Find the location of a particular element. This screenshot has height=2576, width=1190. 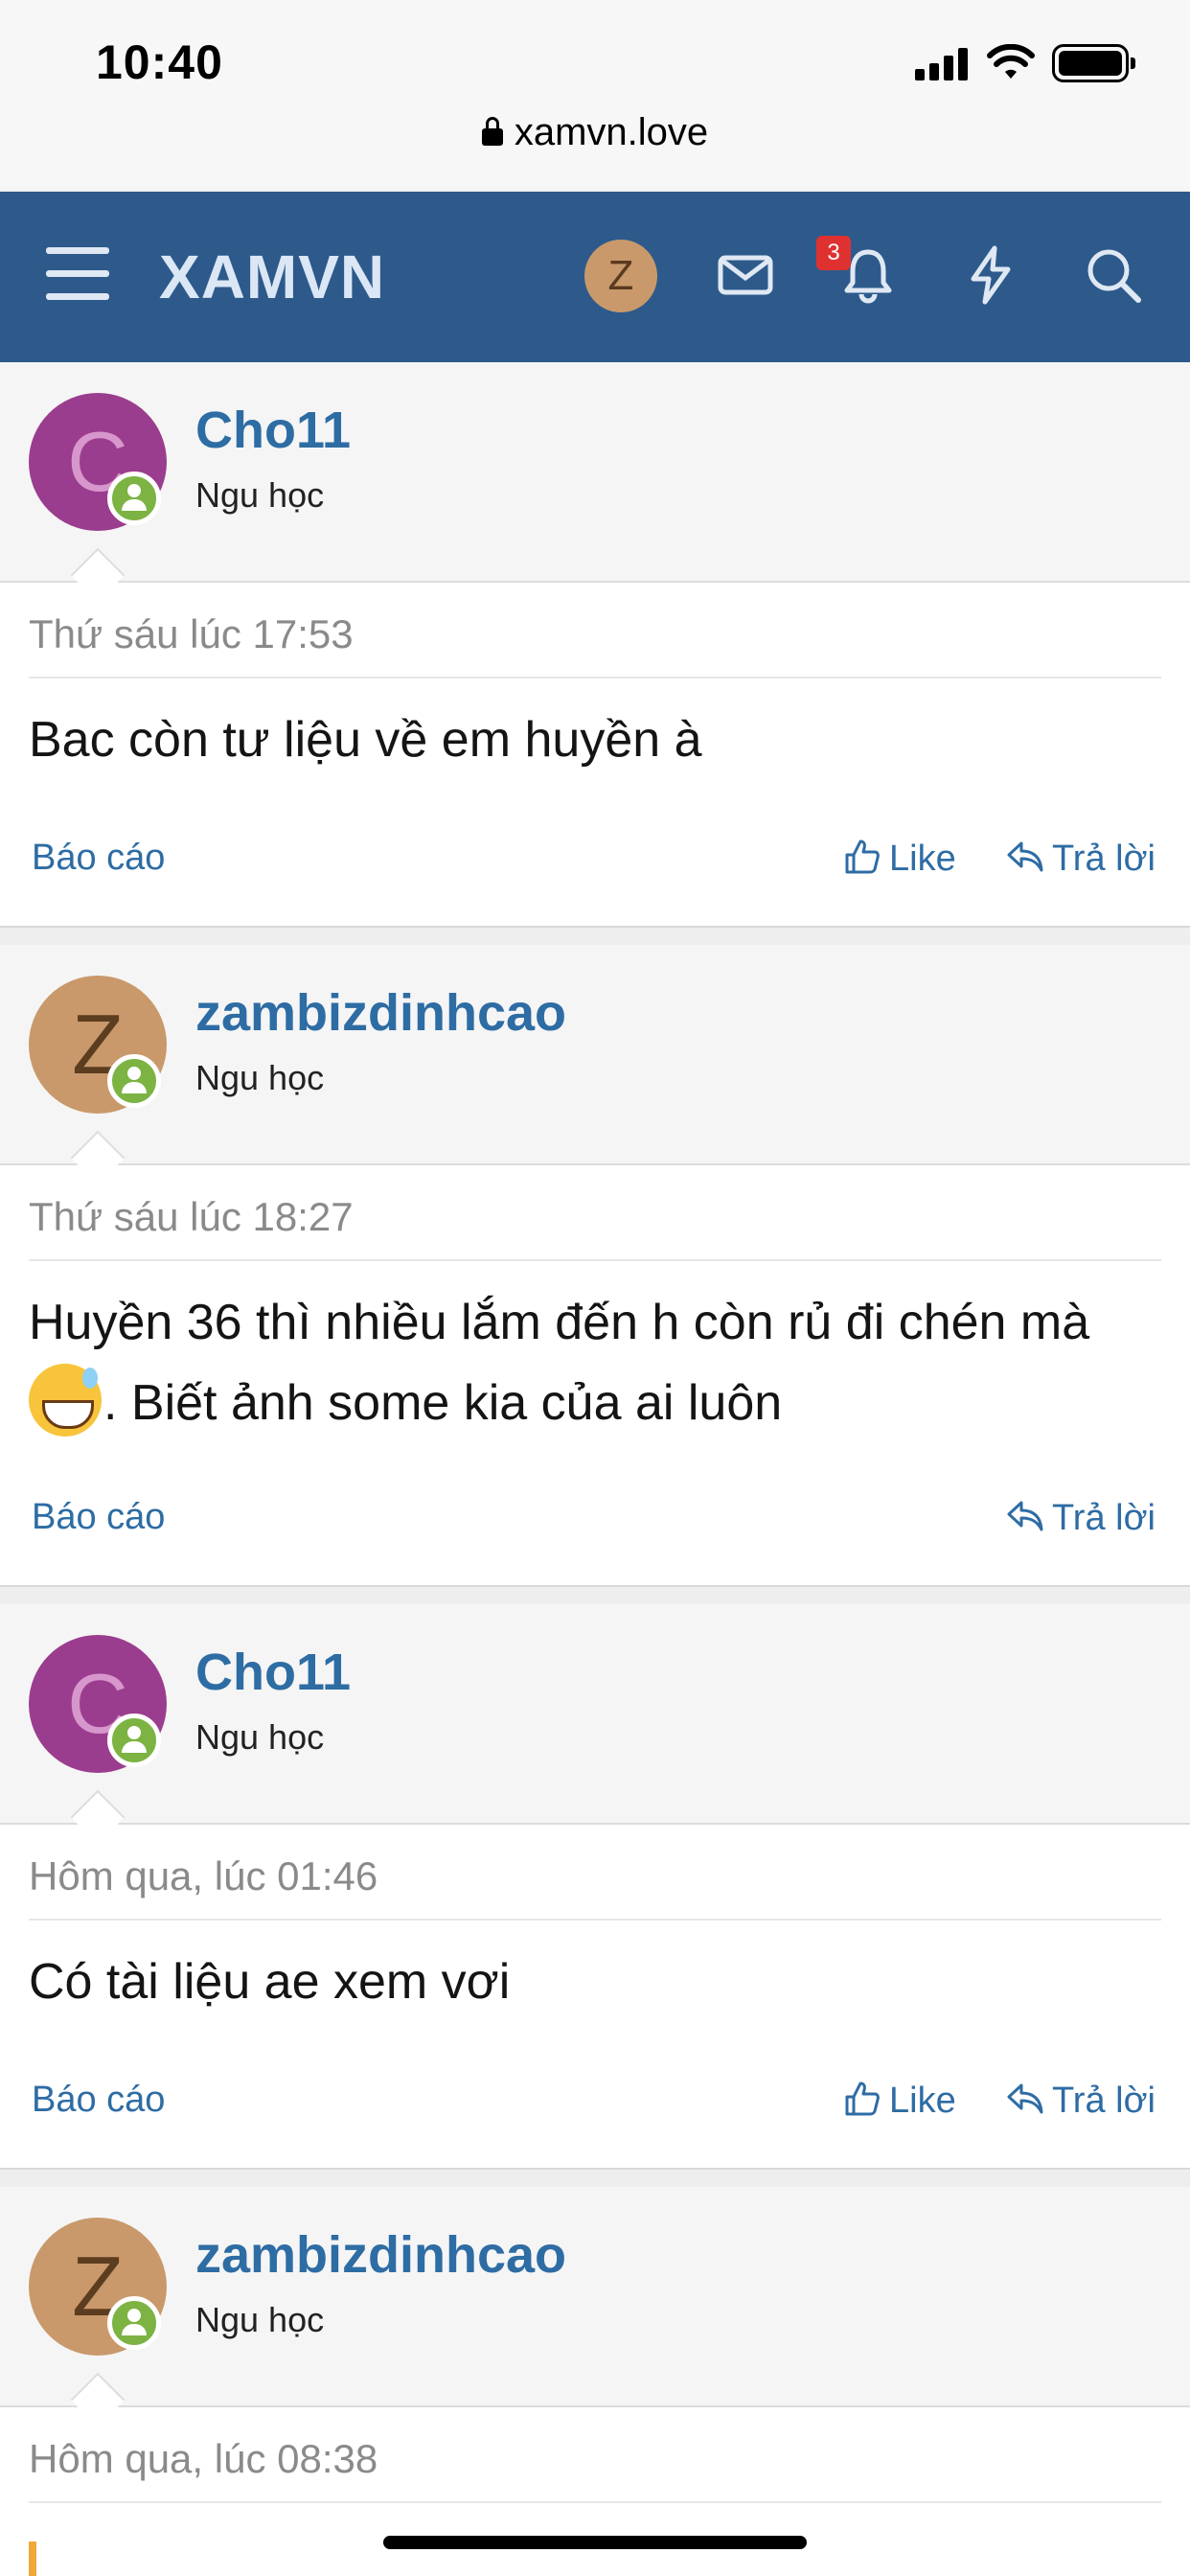

post-body: Có tài liệu ae xem vơi is located at coordinates (270, 1982).